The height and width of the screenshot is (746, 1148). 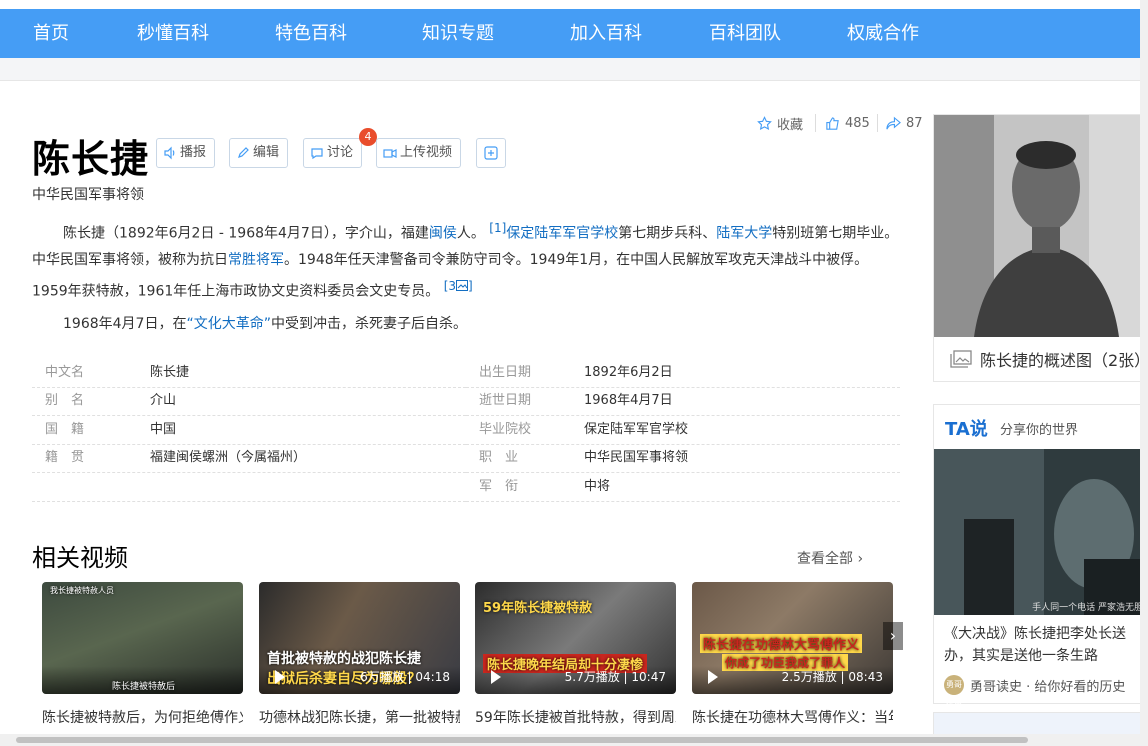 What do you see at coordinates (893, 122) in the screenshot?
I see `share-icon` at bounding box center [893, 122].